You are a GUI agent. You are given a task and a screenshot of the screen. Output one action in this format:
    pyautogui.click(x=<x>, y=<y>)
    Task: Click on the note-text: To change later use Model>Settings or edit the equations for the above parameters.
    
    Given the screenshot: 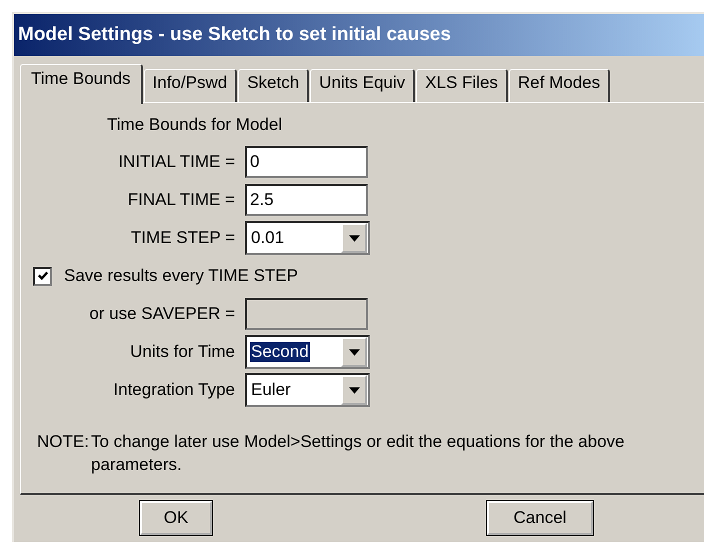 What is the action you would take?
    pyautogui.click(x=358, y=453)
    